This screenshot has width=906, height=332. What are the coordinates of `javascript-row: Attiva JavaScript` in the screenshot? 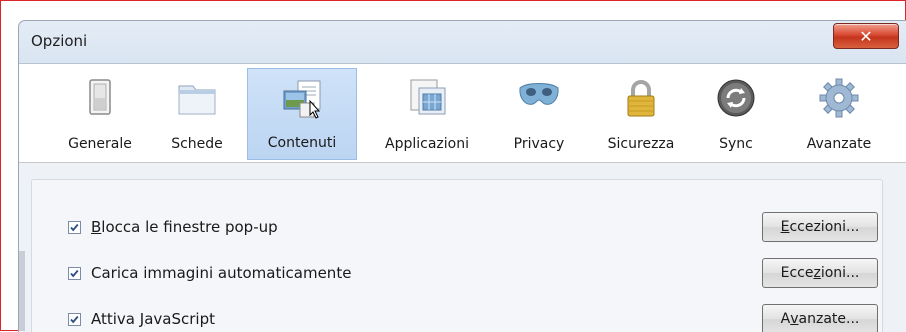 It's located at (141, 319).